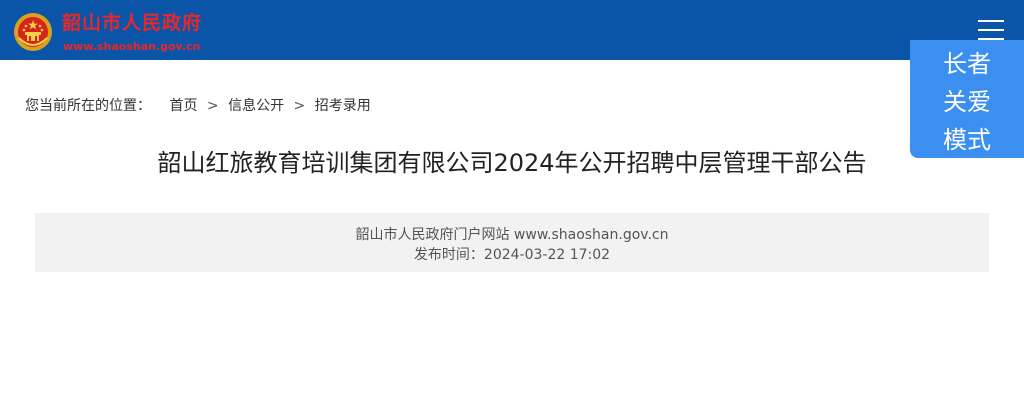 This screenshot has width=1024, height=400. Describe the element at coordinates (183, 106) in the screenshot. I see `breadcrumb-link-home: 首页` at that location.